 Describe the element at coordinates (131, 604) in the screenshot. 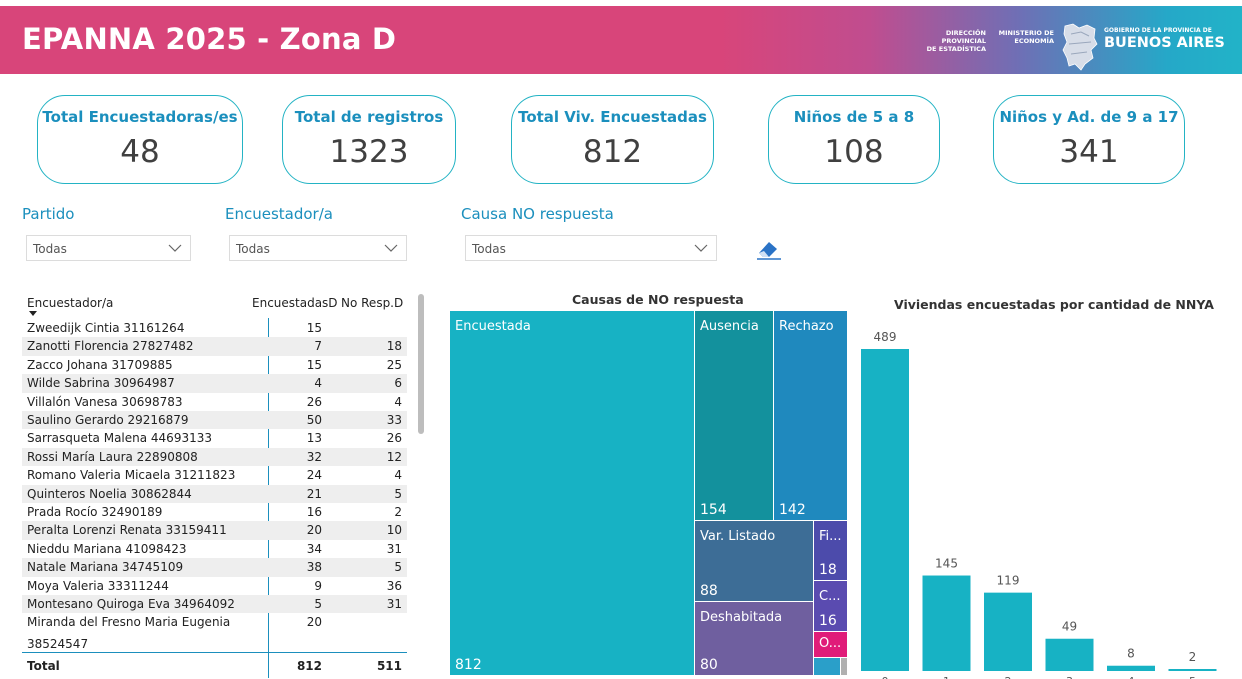

I see `cell-encuestador: Montesano Quiroga Eva 34964092` at that location.